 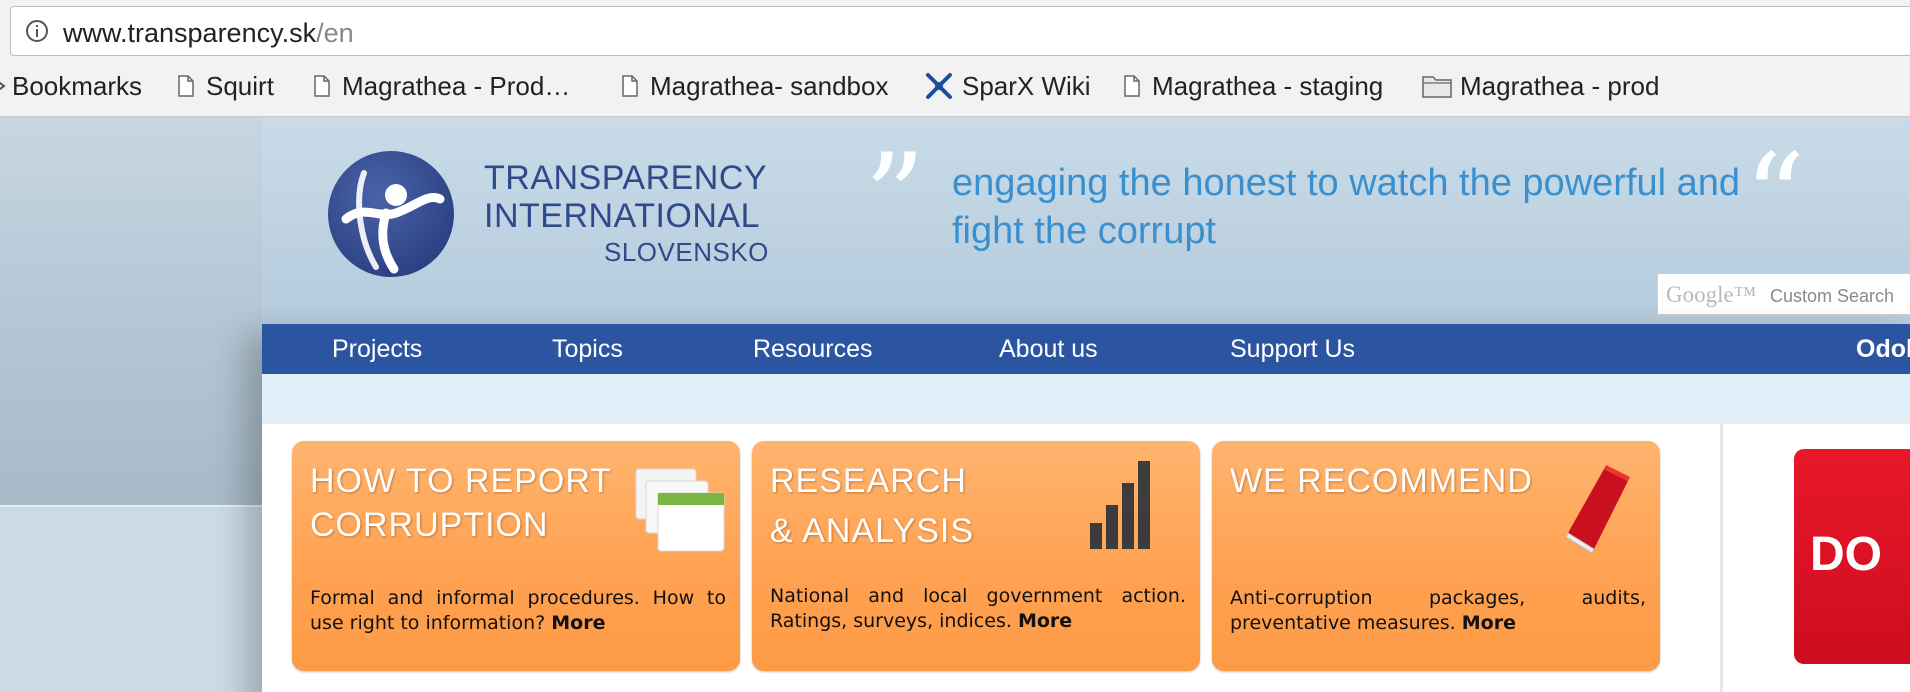 What do you see at coordinates (813, 349) in the screenshot?
I see `nav-resources: Resources` at bounding box center [813, 349].